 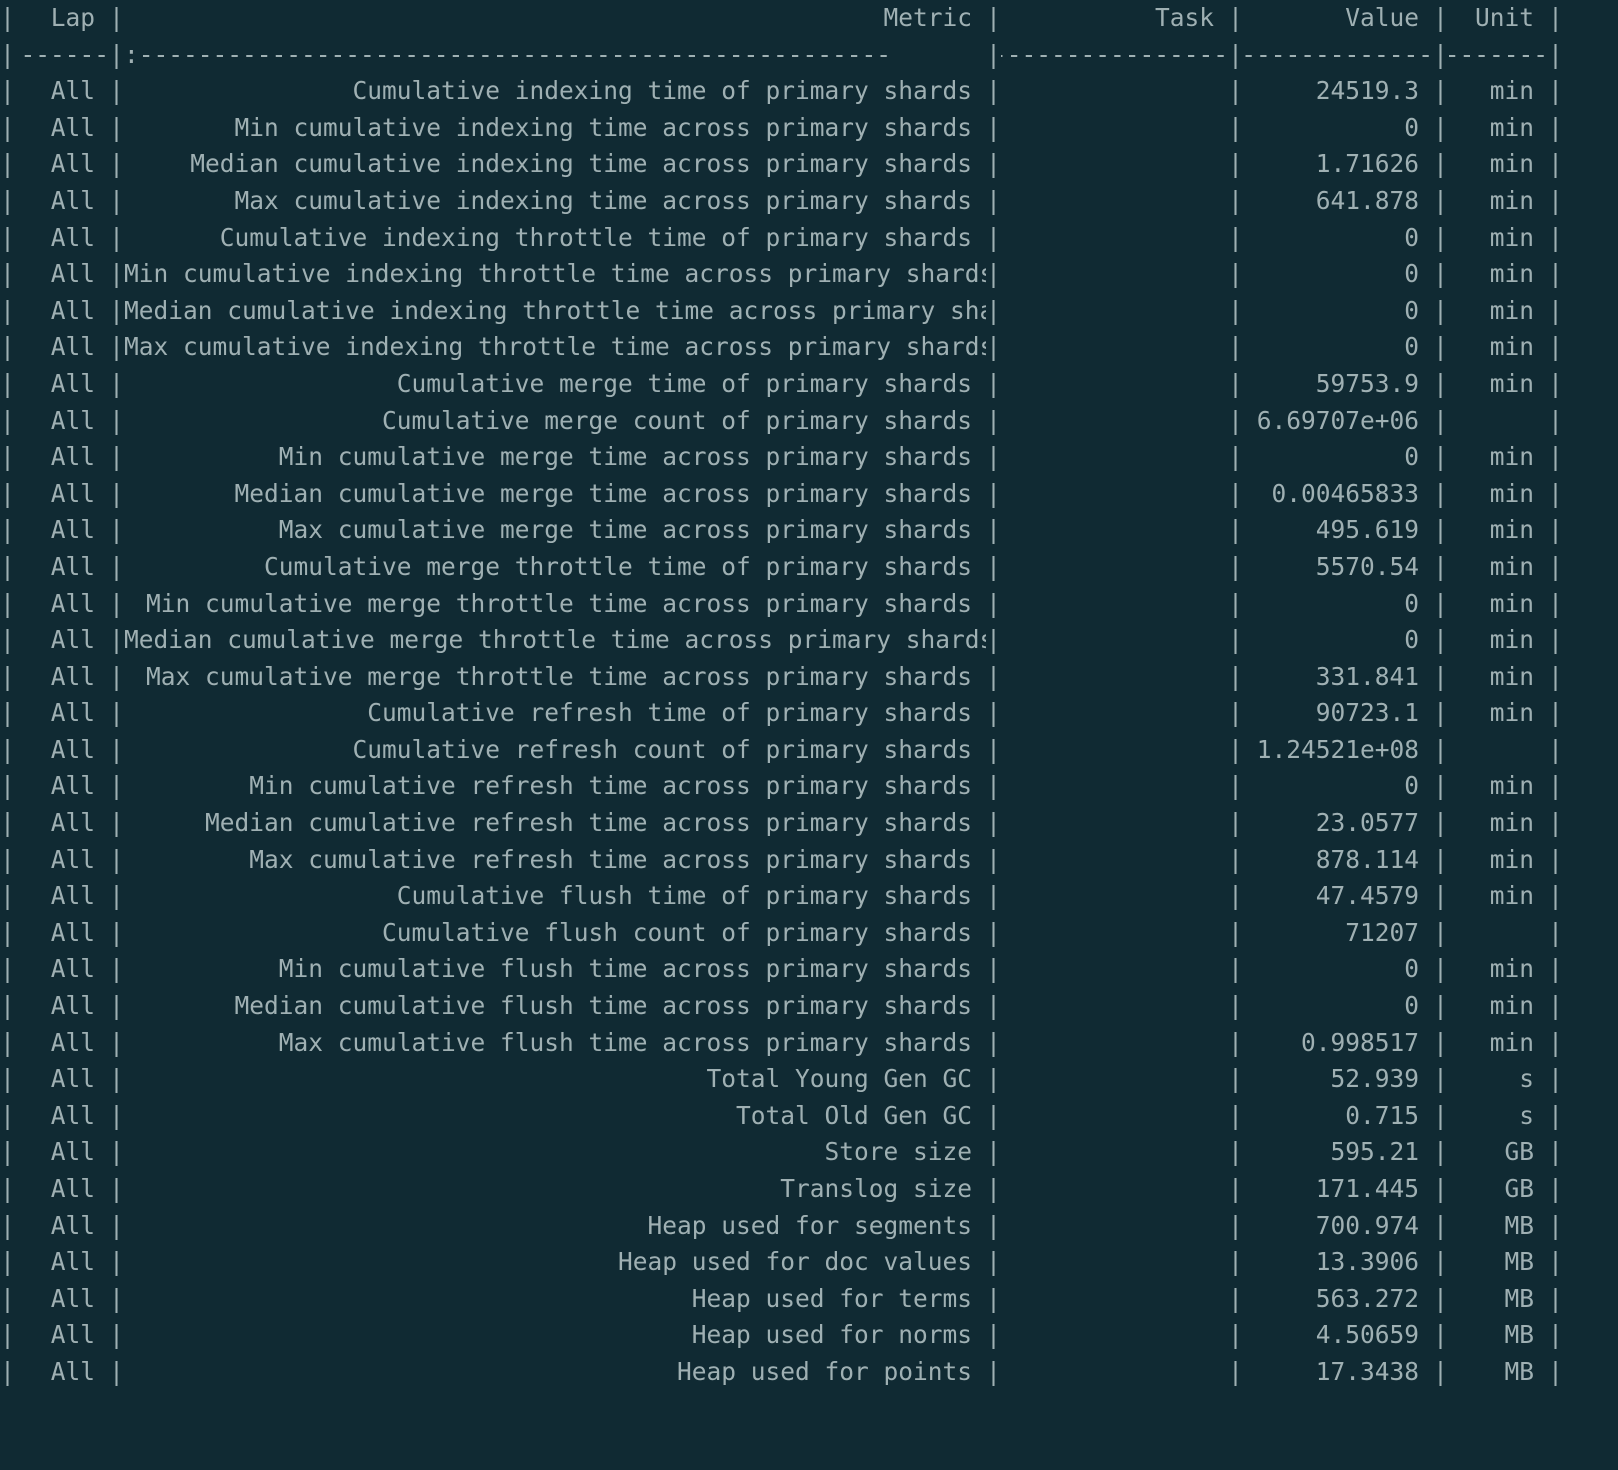 I want to click on cell-value: 4.50659, so click(x=1367, y=1335).